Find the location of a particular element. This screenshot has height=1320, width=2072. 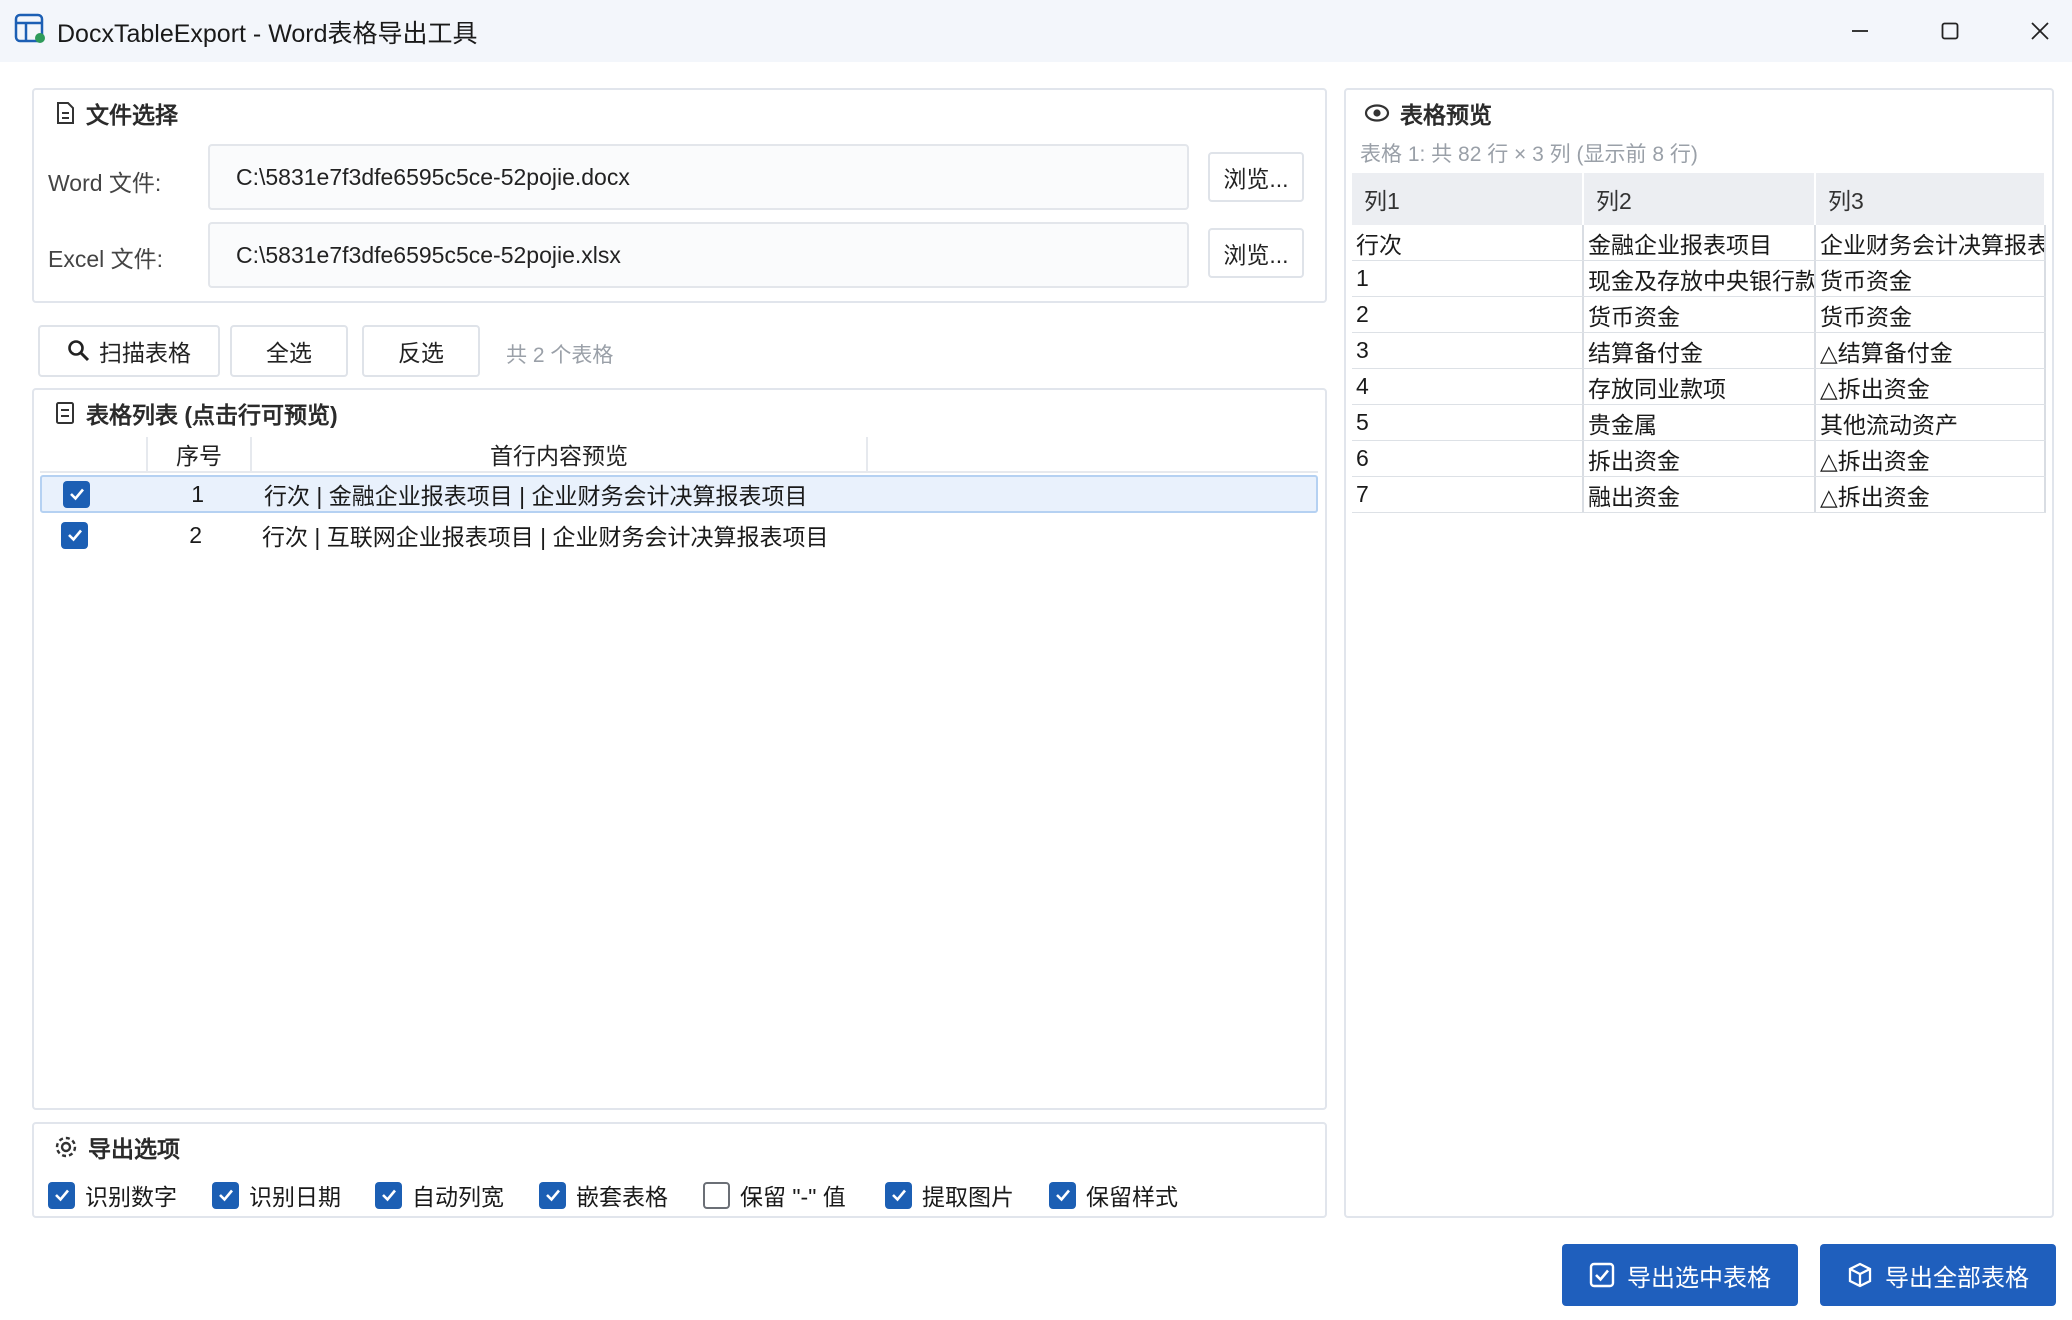

scan-tables-button: 扫描表格 is located at coordinates (129, 351).